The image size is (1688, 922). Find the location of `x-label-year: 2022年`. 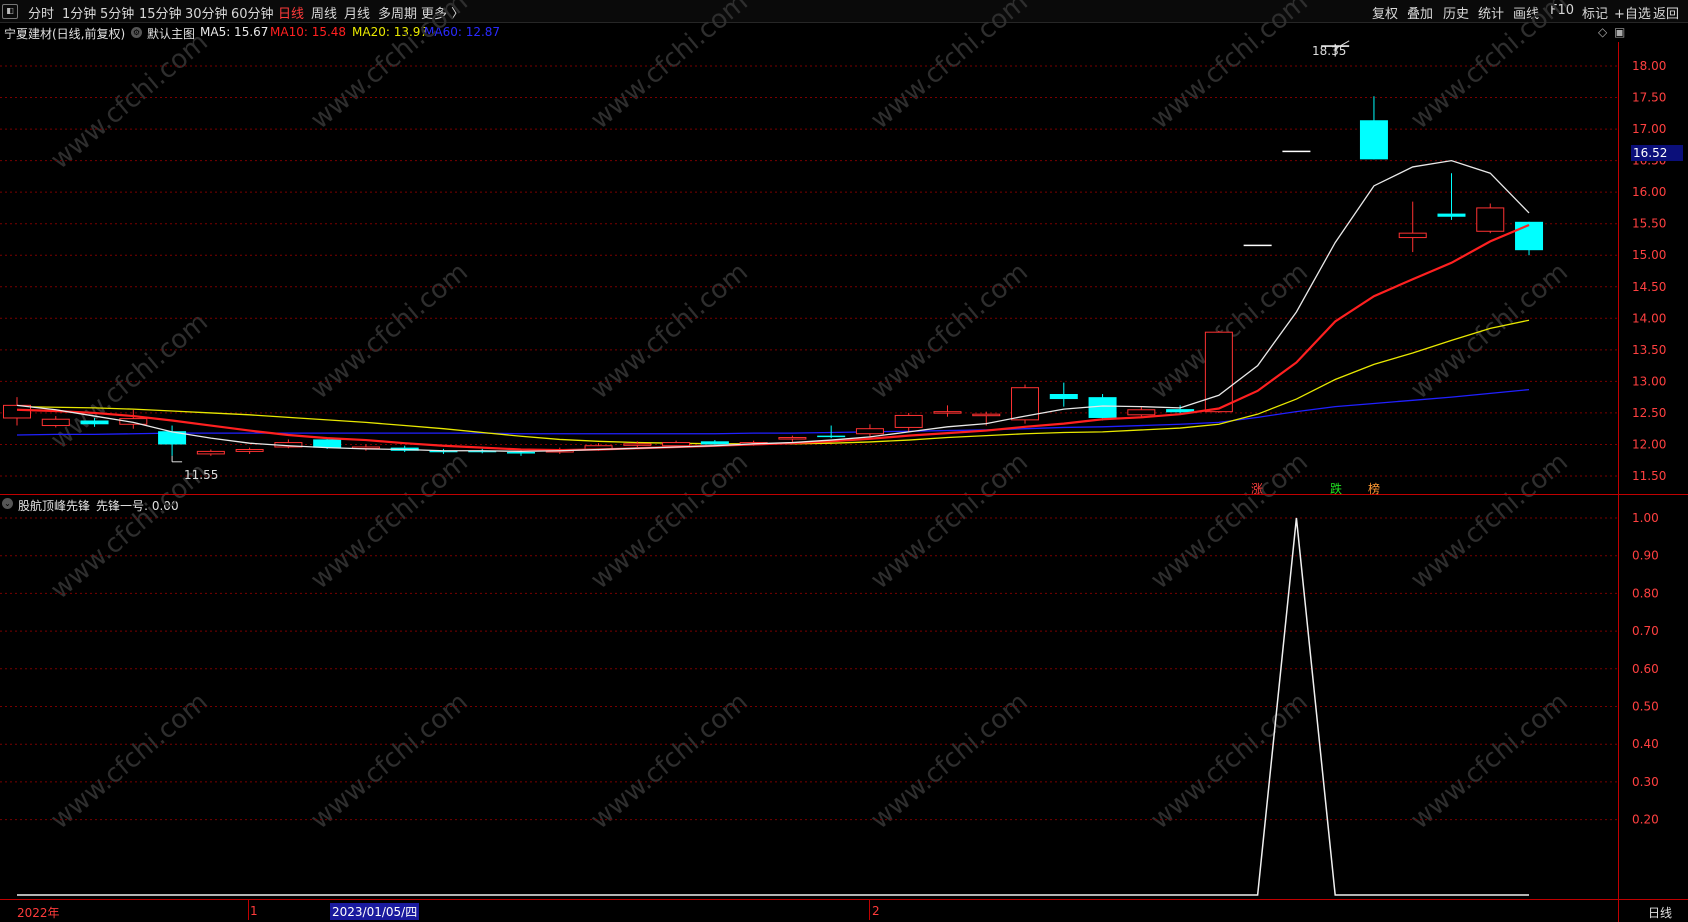

x-label-year: 2022年 is located at coordinates (38, 913).